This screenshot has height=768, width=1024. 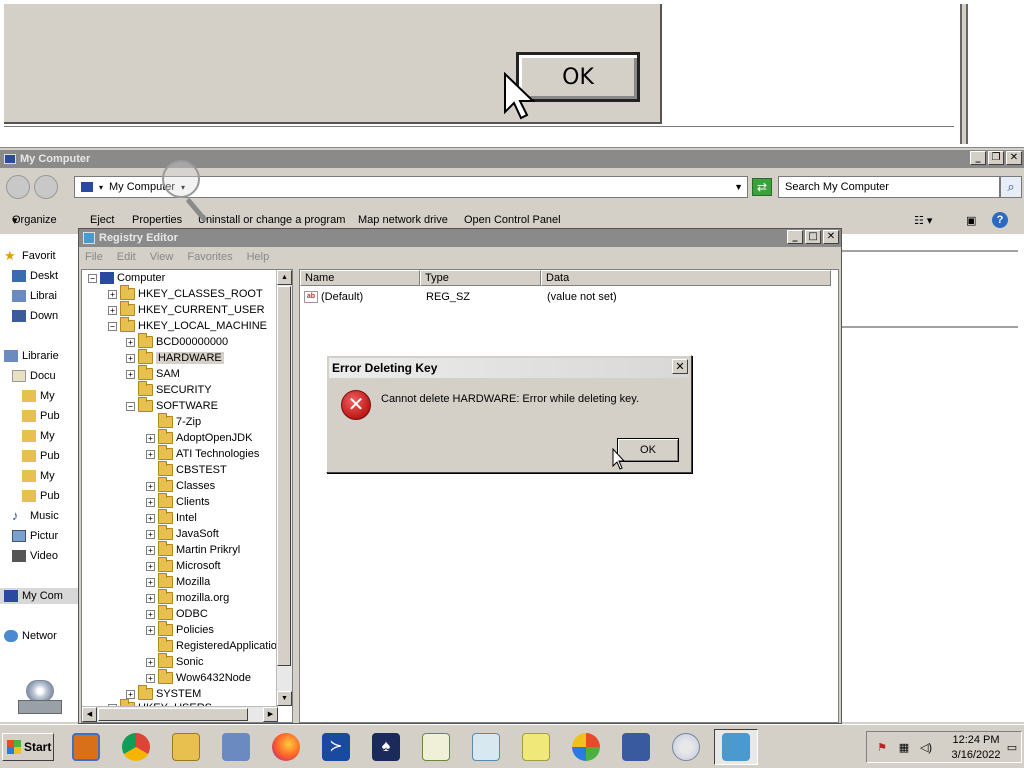 I want to click on calculator-icon, so click(x=636, y=747).